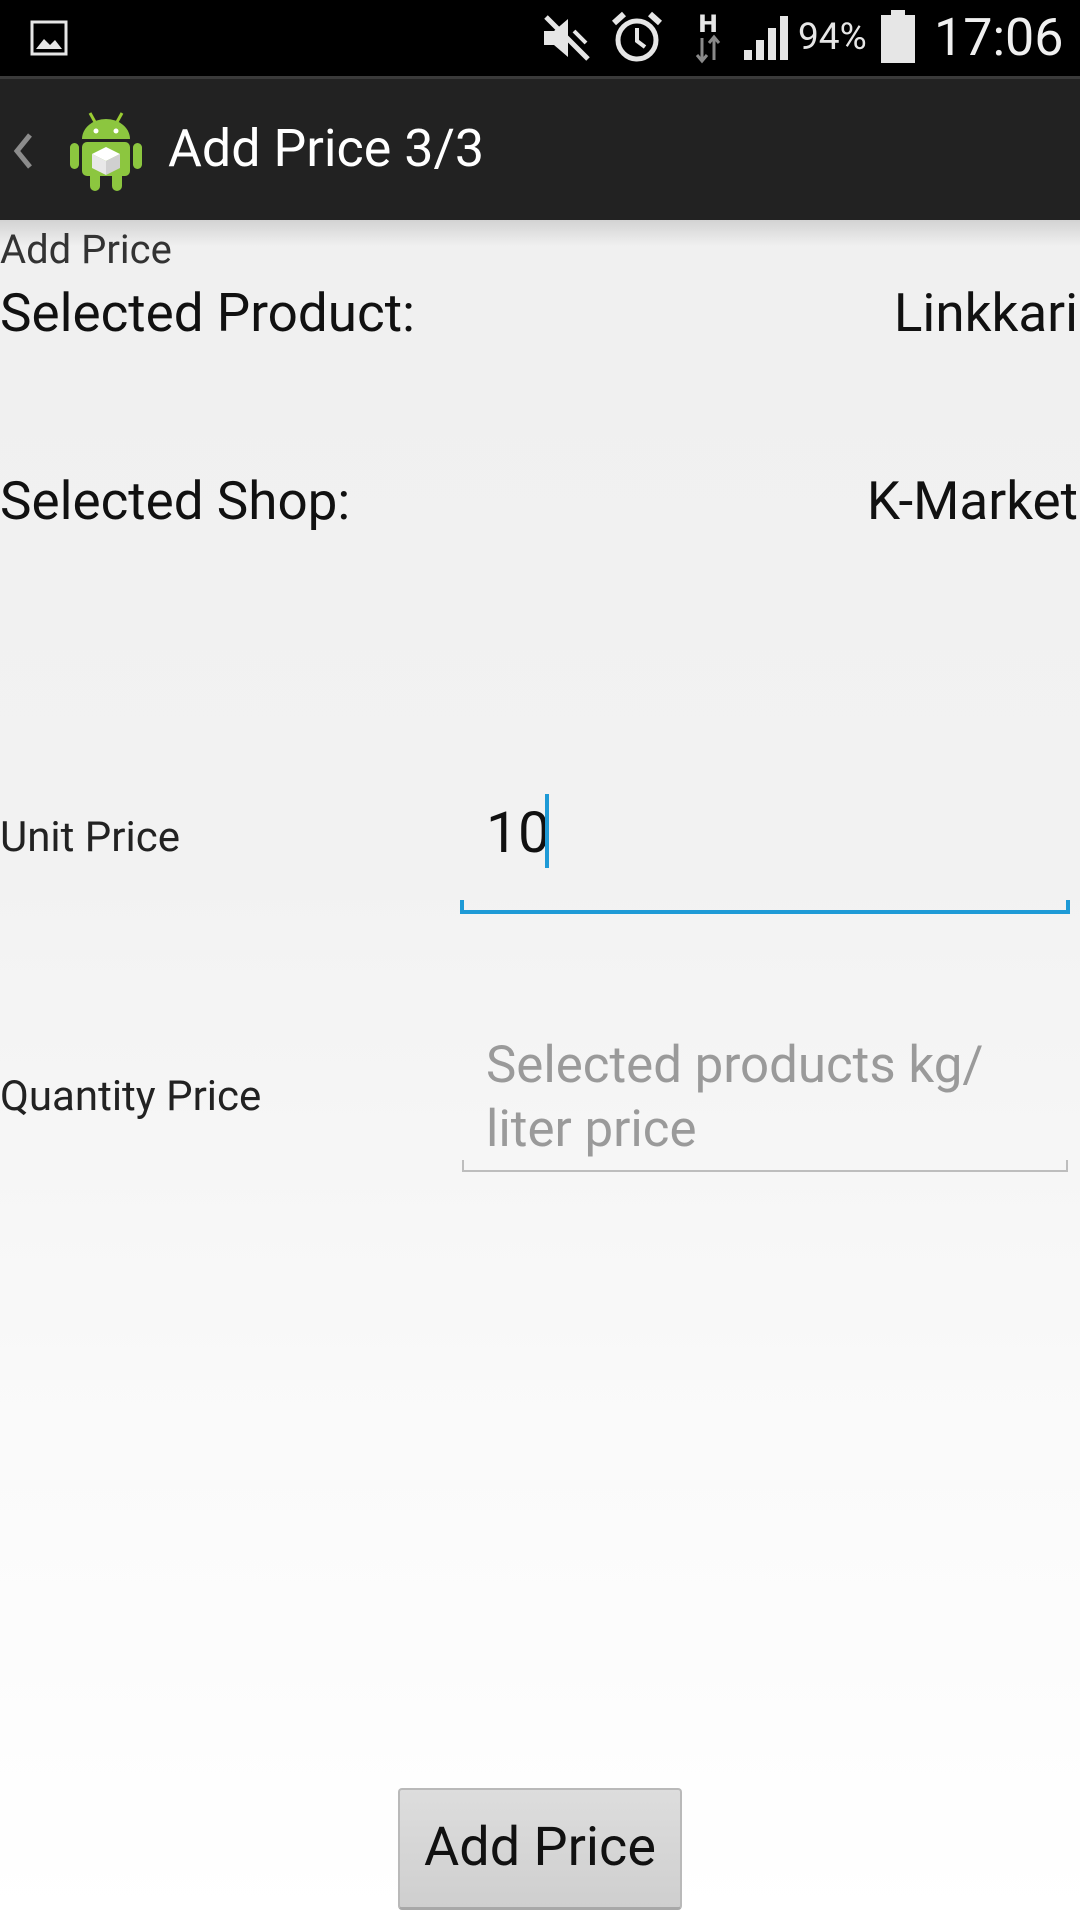 The height and width of the screenshot is (1920, 1080). I want to click on selected-product-value: Linkkari, so click(985, 313).